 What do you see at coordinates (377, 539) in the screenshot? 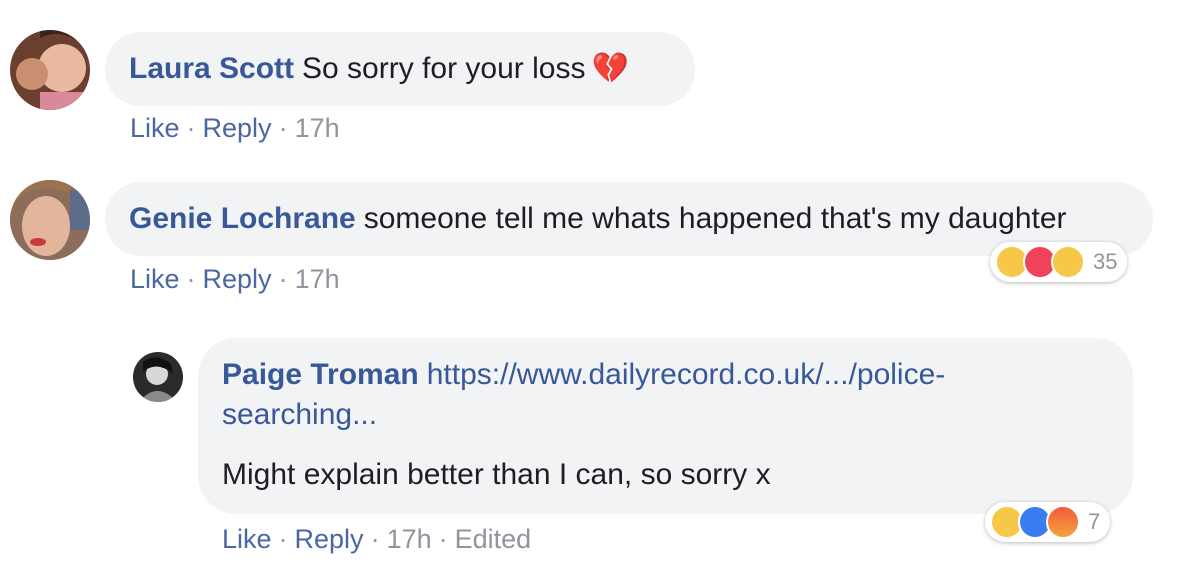
I see `comment-actions: Like · Reply · 17h · Edited` at bounding box center [377, 539].